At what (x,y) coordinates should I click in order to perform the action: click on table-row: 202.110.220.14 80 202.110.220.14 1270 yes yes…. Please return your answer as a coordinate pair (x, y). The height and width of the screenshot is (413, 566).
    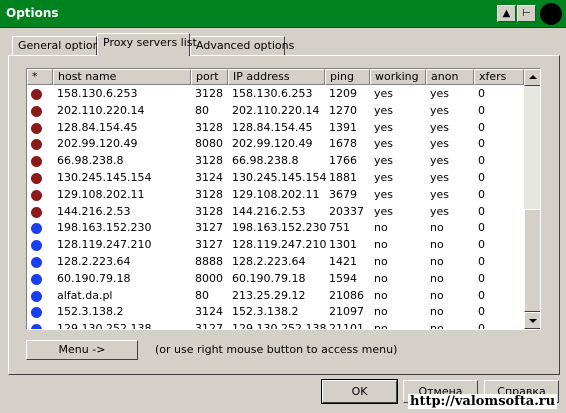
    Looking at the image, I should click on (275, 111).